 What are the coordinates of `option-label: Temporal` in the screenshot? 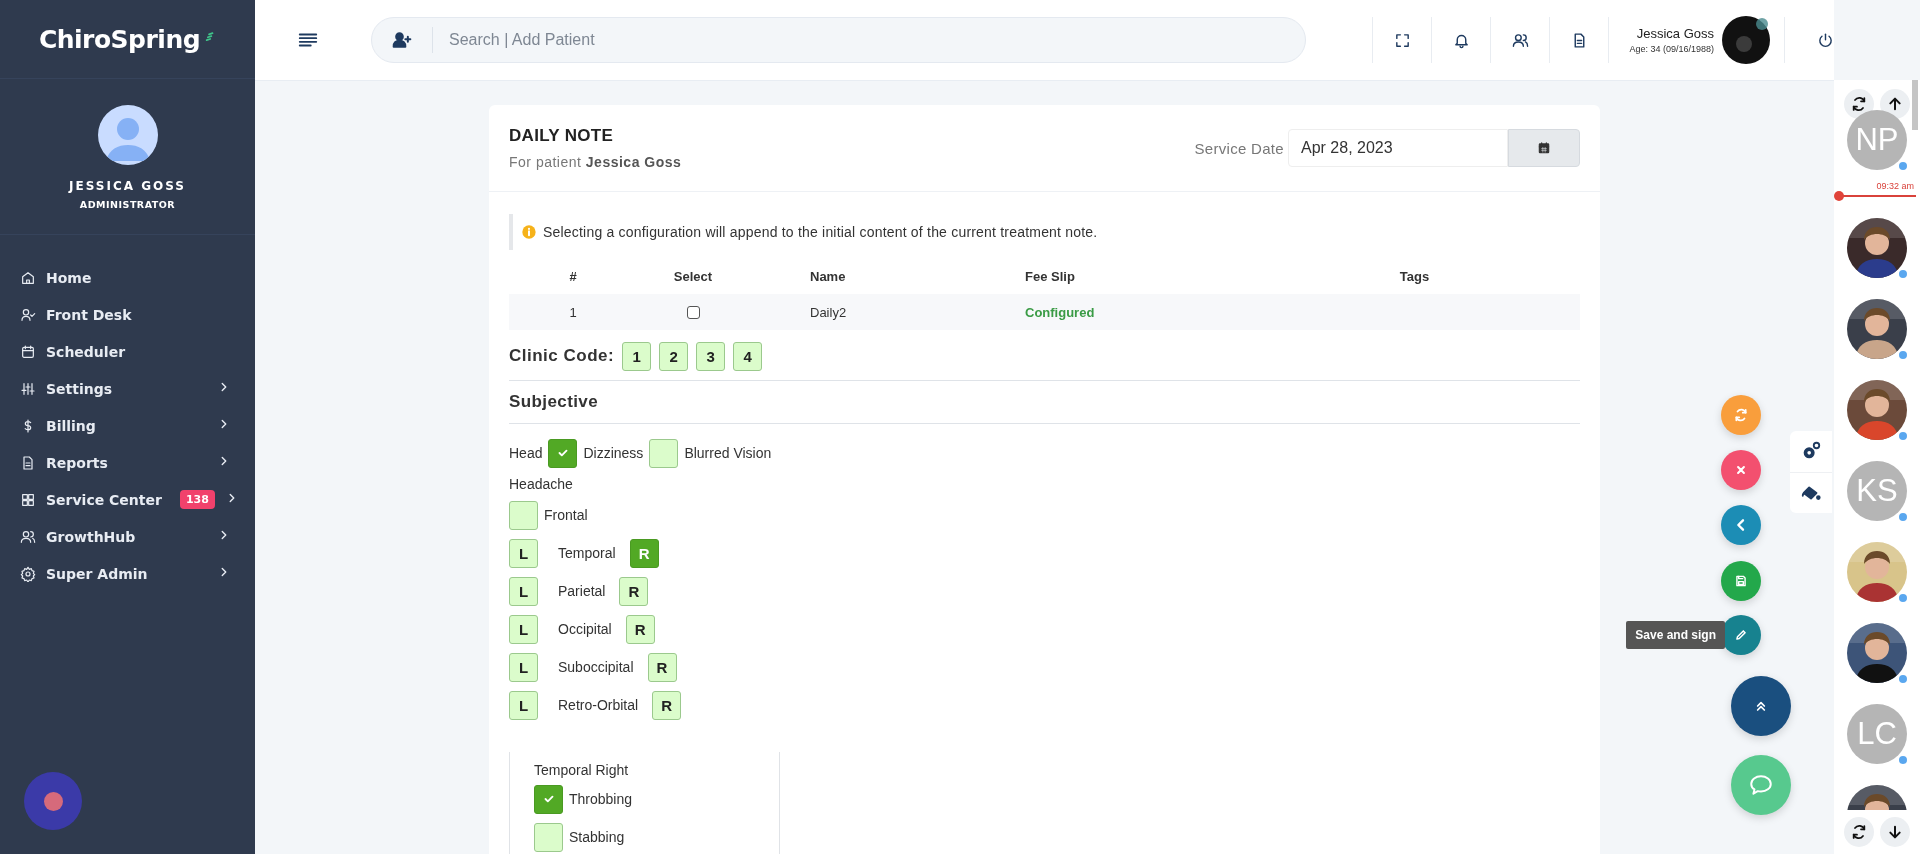 It's located at (586, 553).